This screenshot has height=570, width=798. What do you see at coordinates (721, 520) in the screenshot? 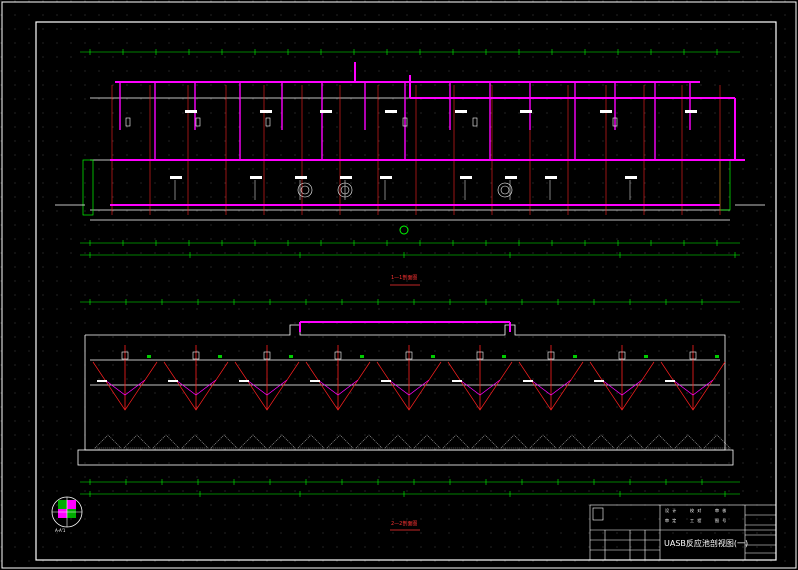
I see `title-block-cell-6: 图 号` at bounding box center [721, 520].